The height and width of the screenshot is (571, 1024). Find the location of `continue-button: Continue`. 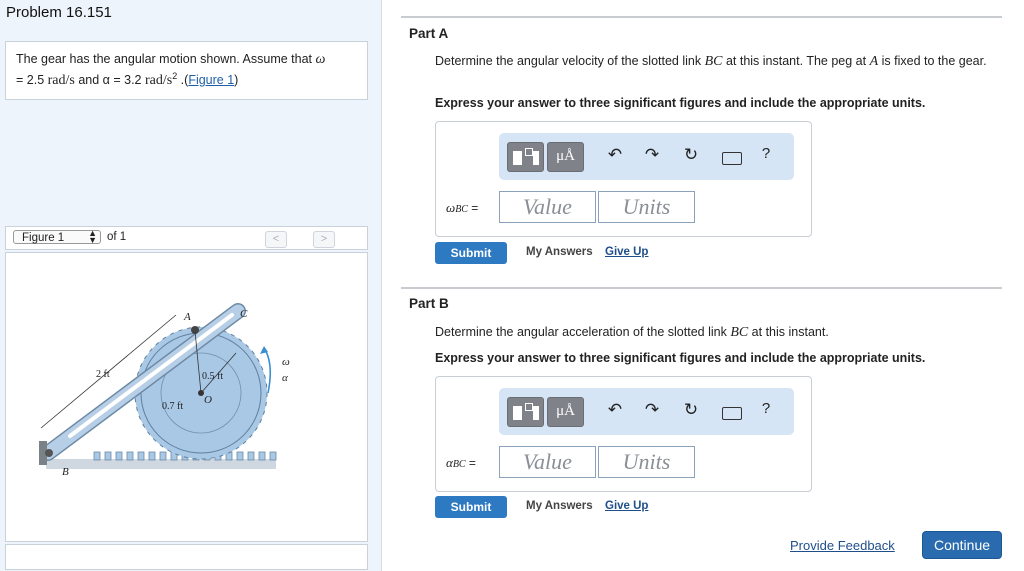

continue-button: Continue is located at coordinates (962, 545).